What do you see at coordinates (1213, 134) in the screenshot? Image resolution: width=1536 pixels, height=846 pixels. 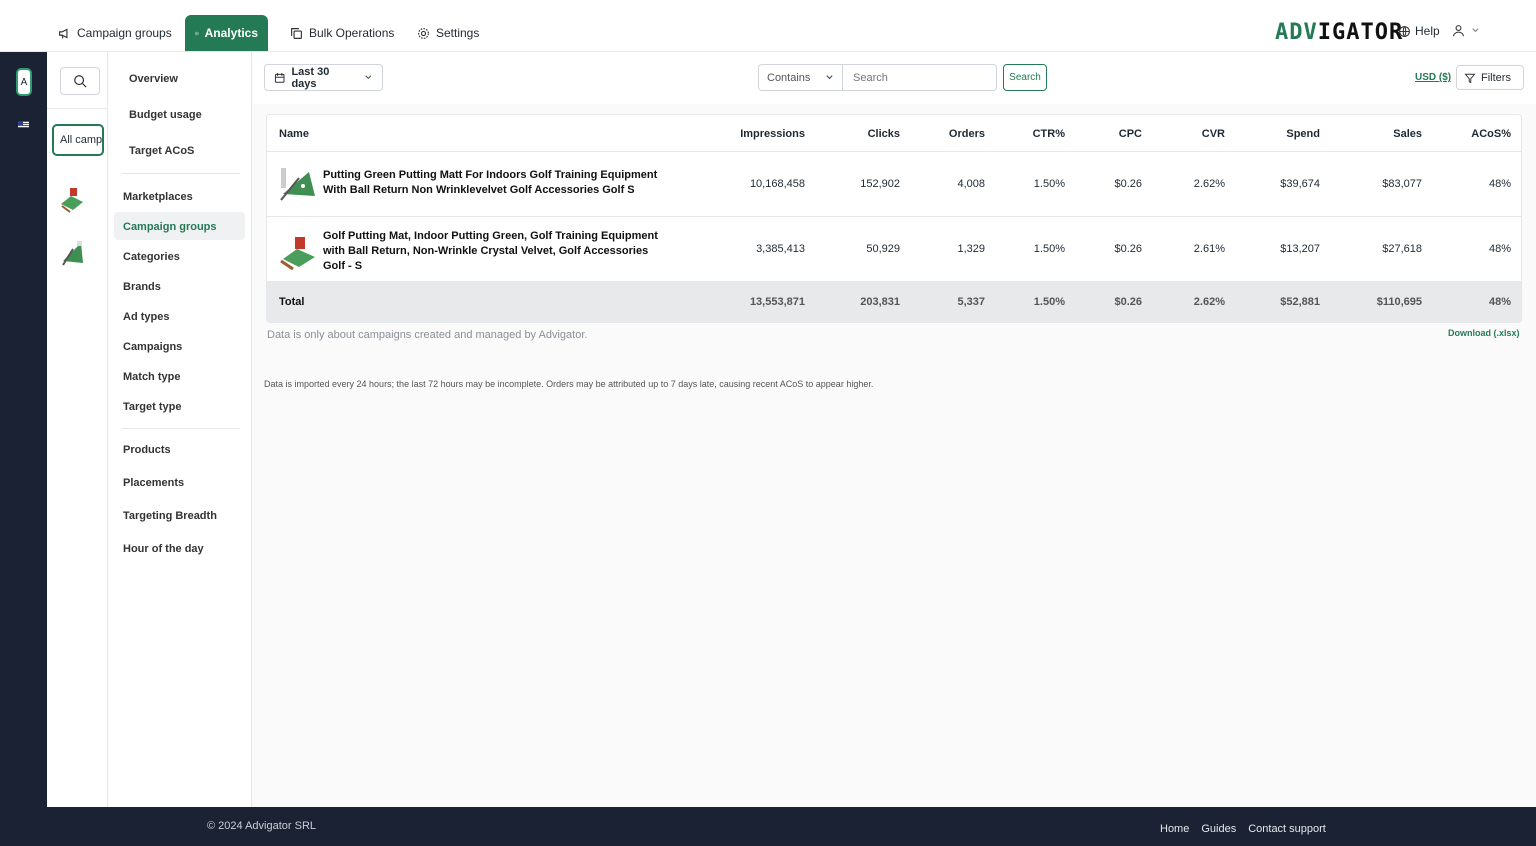 I see `column-header-cvr: CVR` at bounding box center [1213, 134].